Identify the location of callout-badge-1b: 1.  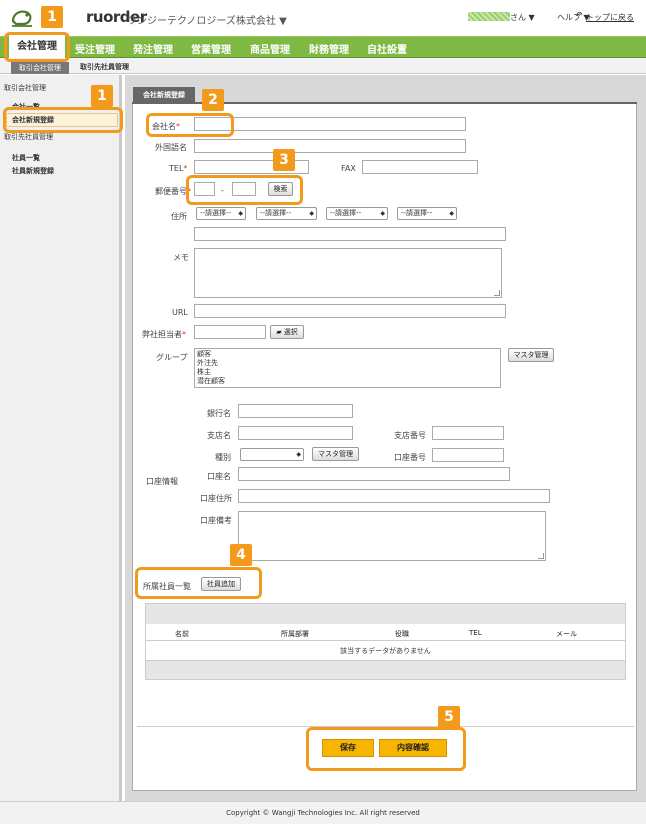
(102, 96).